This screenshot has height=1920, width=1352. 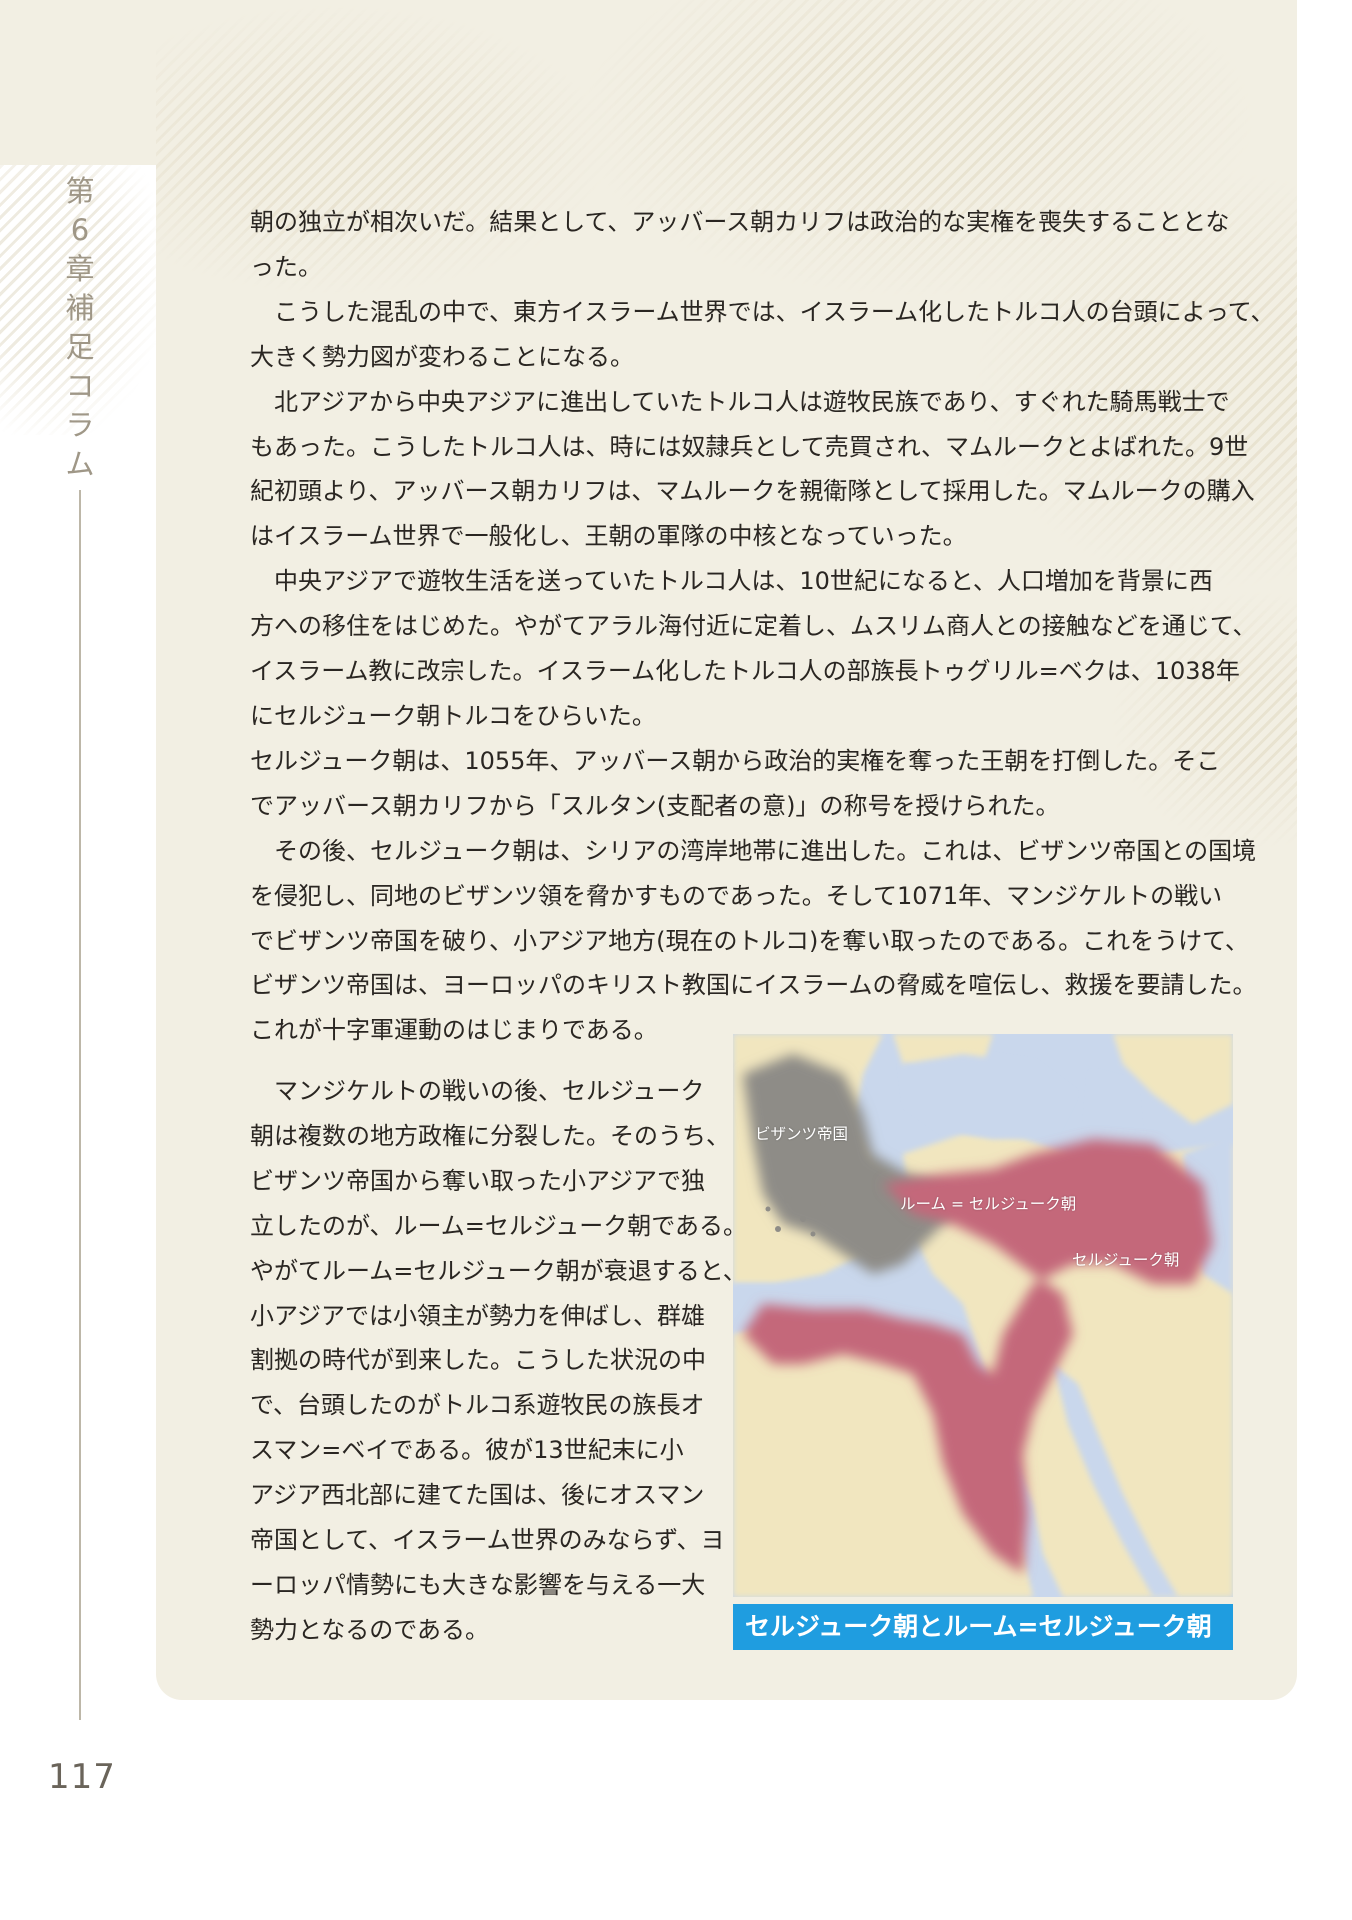 What do you see at coordinates (983, 1627) in the screenshot?
I see `map-caption: セルジューク朝とルーム=セルジューク朝` at bounding box center [983, 1627].